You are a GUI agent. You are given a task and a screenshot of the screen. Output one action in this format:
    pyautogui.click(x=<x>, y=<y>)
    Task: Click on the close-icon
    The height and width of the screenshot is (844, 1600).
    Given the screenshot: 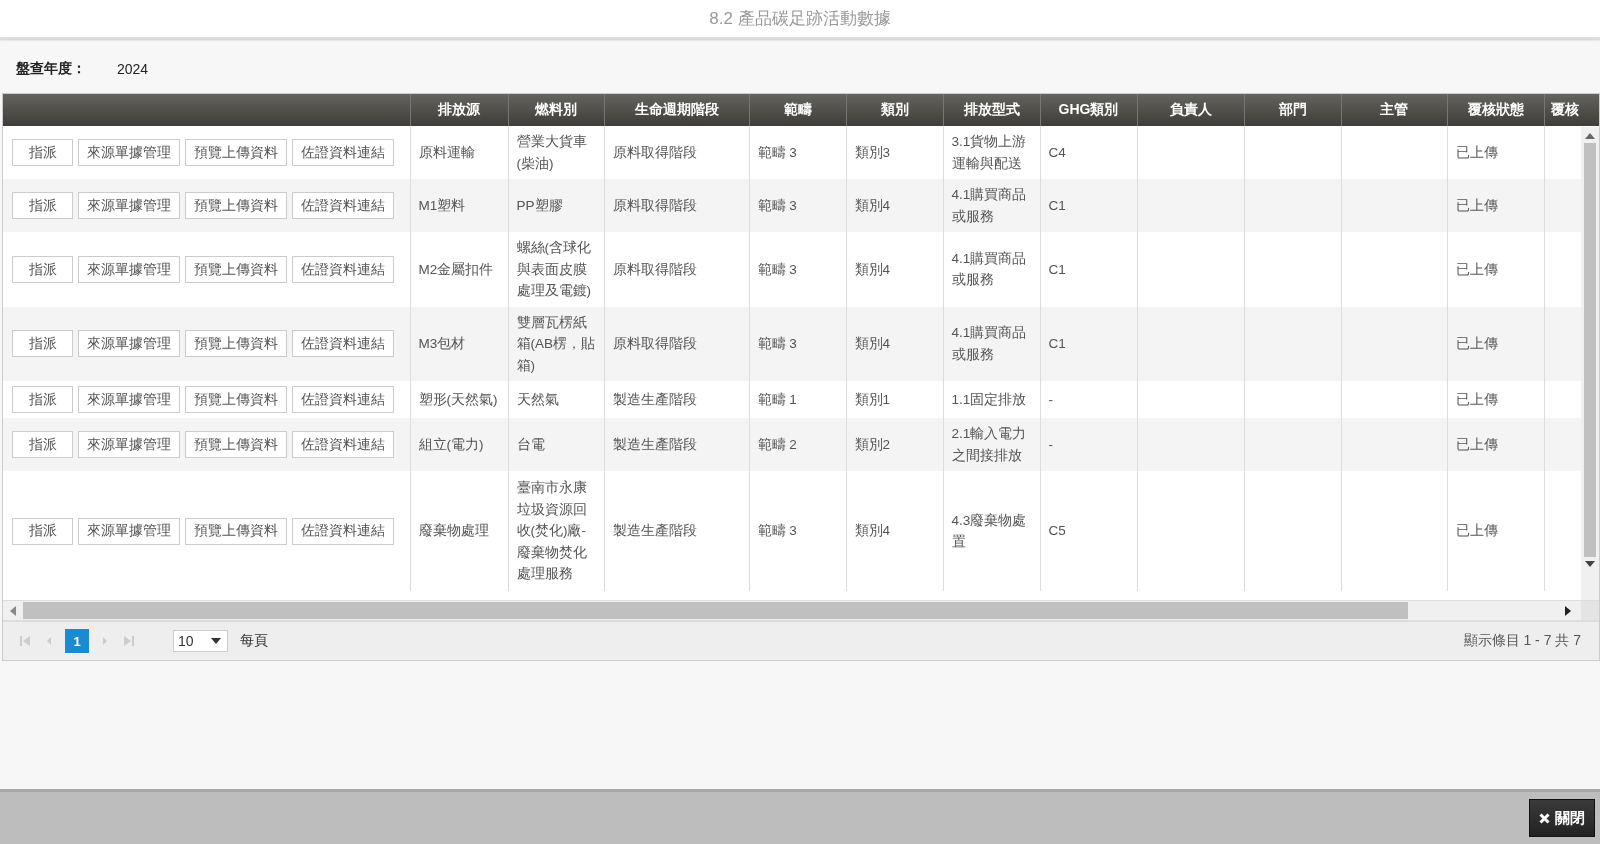 What is the action you would take?
    pyautogui.click(x=1544, y=818)
    